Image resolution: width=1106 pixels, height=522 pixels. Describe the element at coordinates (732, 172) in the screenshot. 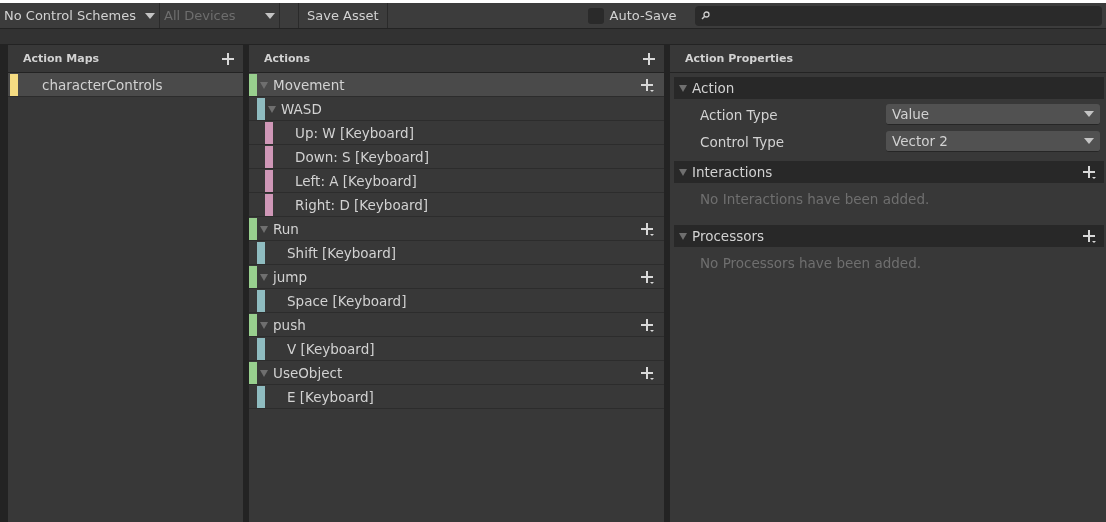

I see `section-title: Interactions` at that location.